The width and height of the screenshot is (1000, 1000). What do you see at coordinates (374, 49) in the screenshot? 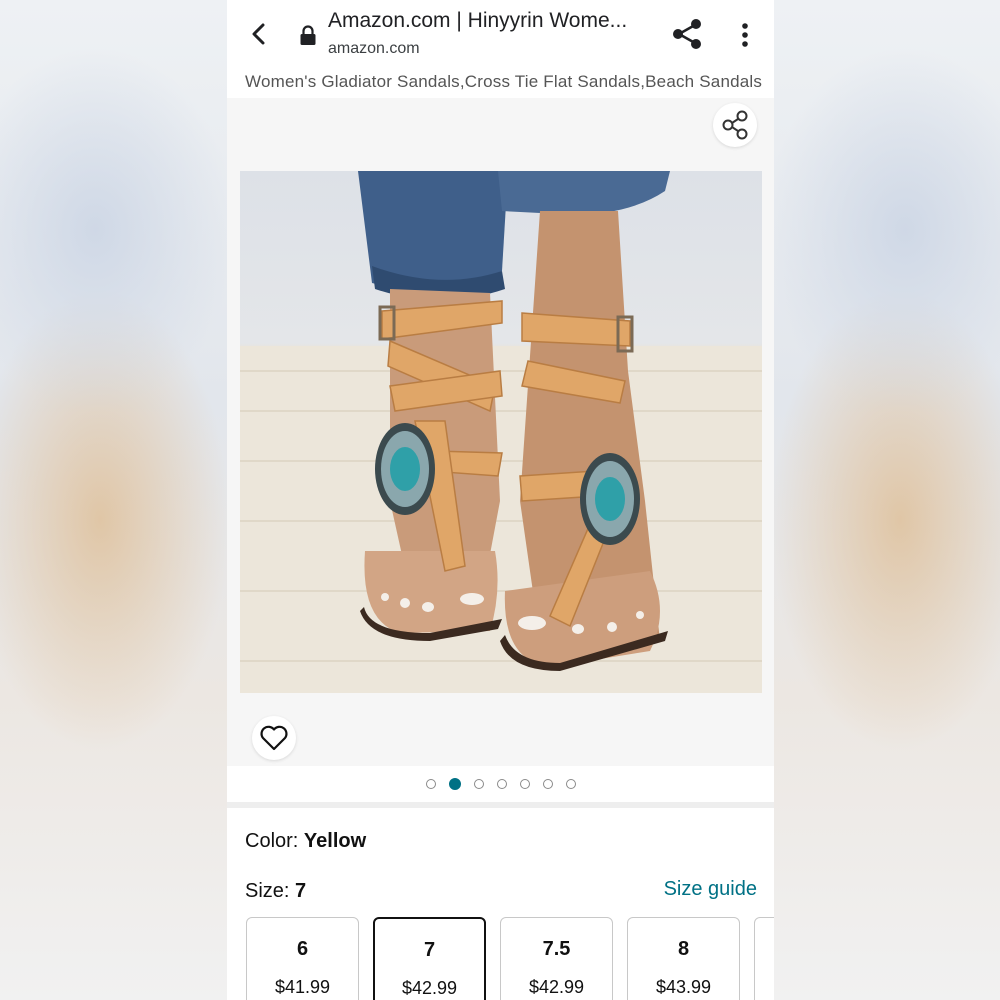
I see `url-domain: amazon.com` at bounding box center [374, 49].